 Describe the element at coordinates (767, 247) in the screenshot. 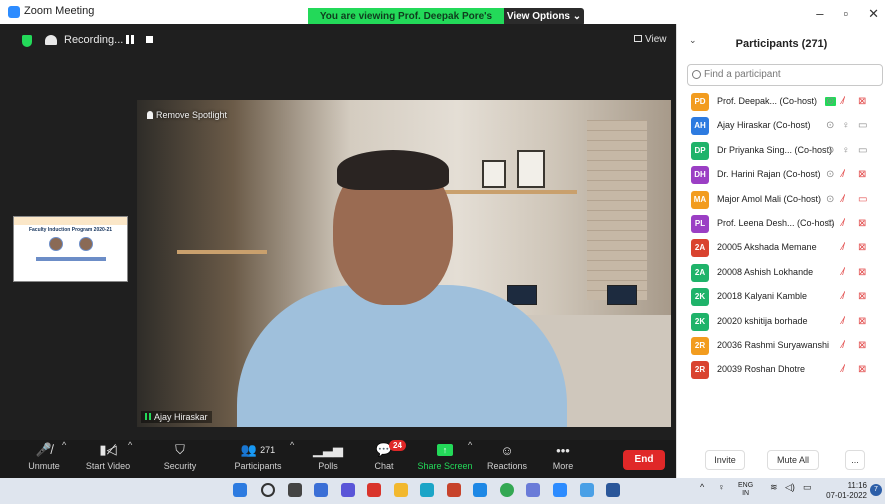

I see `participant-name: 20005 Akshada Memane` at that location.